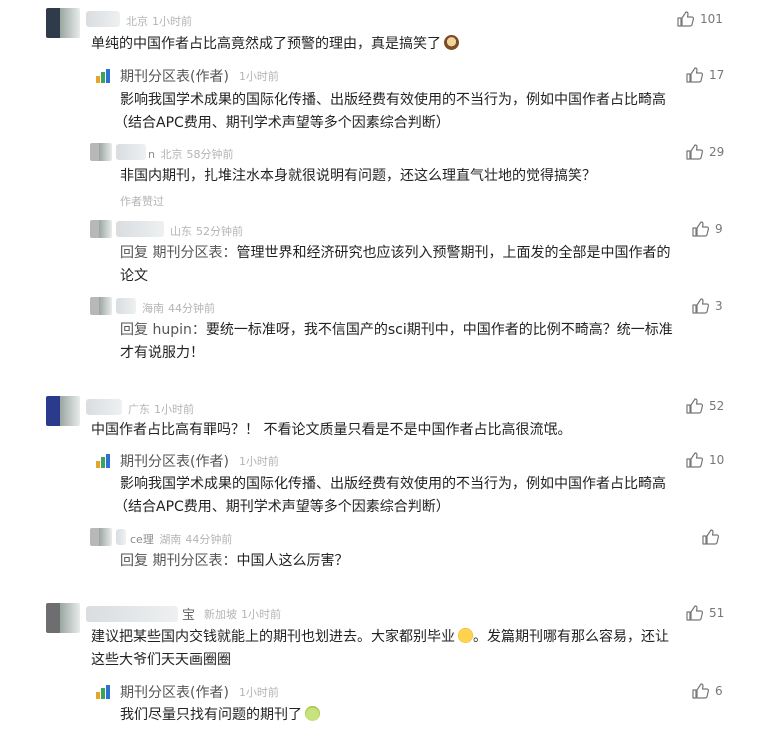 This screenshot has width=760, height=735. What do you see at coordinates (717, 613) in the screenshot?
I see `like-count: 51` at bounding box center [717, 613].